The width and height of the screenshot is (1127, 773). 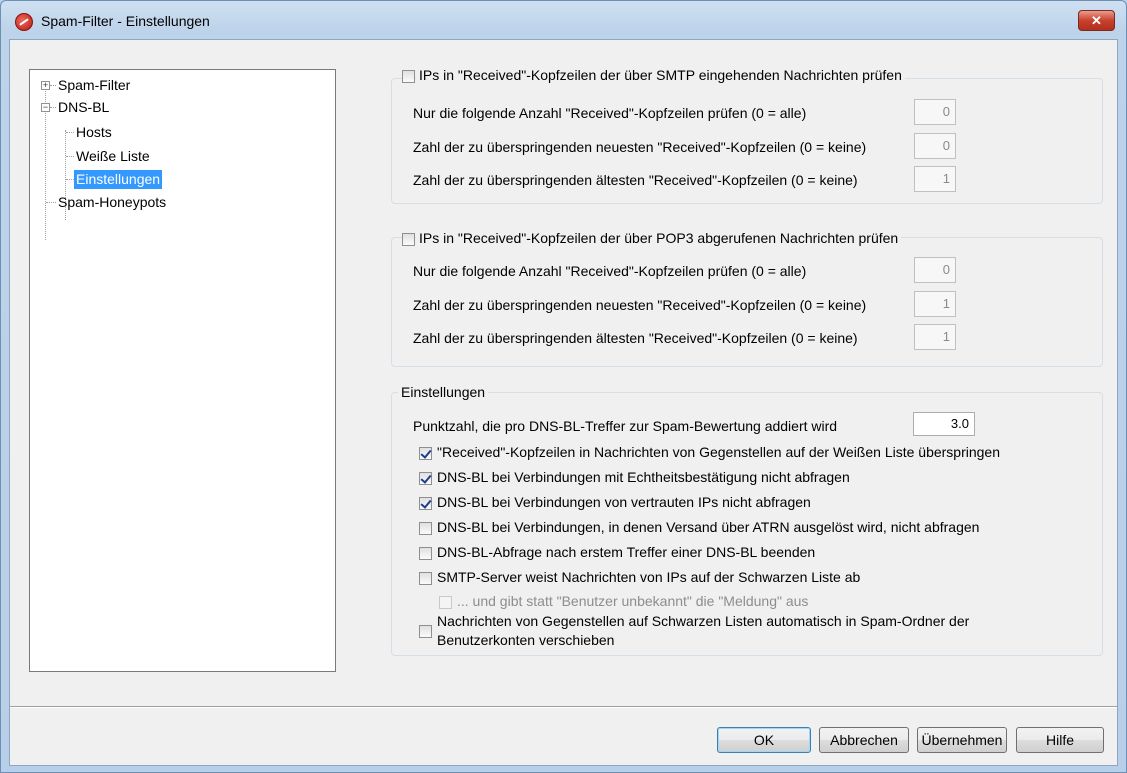 What do you see at coordinates (425, 631) in the screenshot?
I see `move-to-spam-folder-checkbox` at bounding box center [425, 631].